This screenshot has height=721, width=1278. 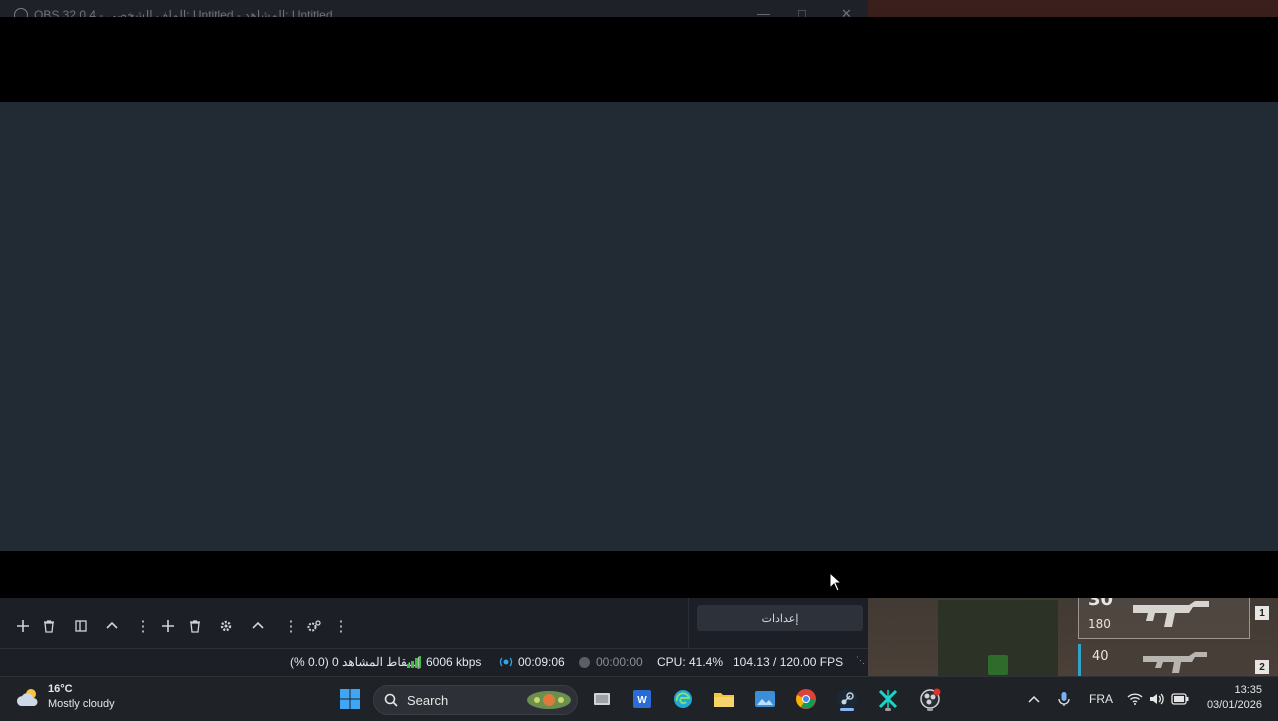 I want to click on input-language: FRA, so click(x=1101, y=699).